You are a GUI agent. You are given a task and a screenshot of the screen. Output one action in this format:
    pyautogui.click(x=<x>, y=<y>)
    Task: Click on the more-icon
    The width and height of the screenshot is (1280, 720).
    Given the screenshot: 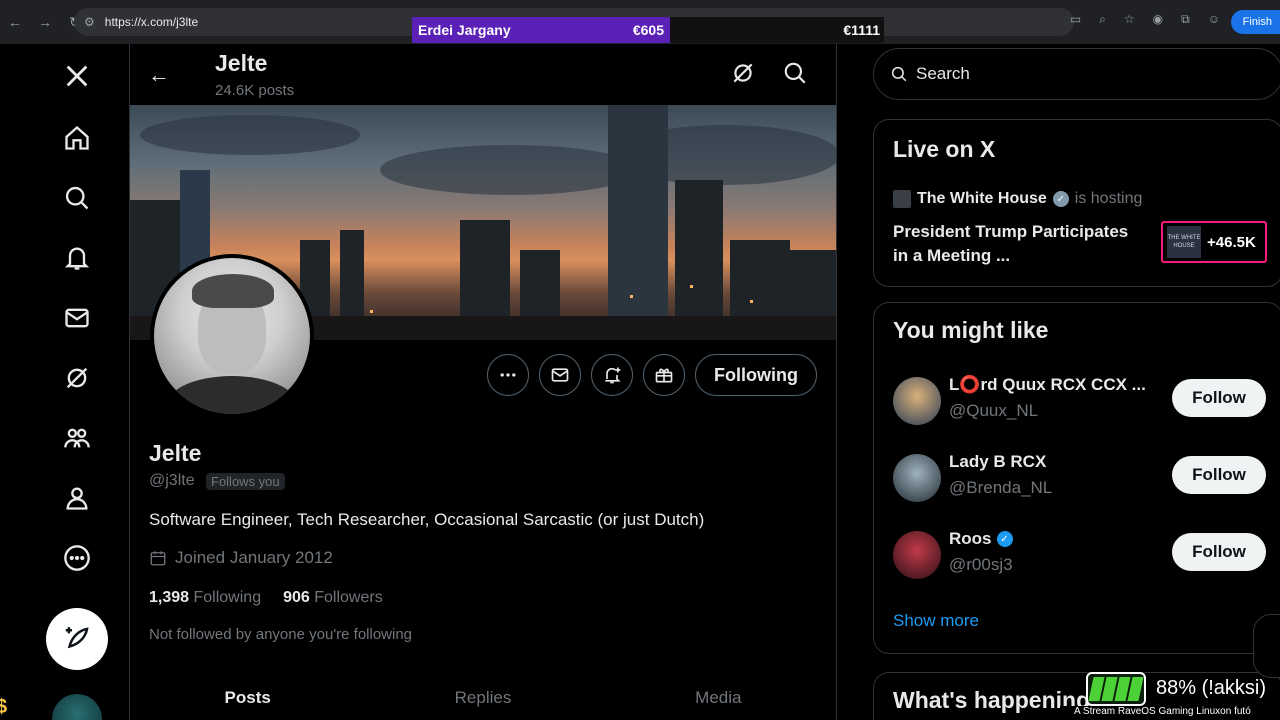 What is the action you would take?
    pyautogui.click(x=77, y=558)
    